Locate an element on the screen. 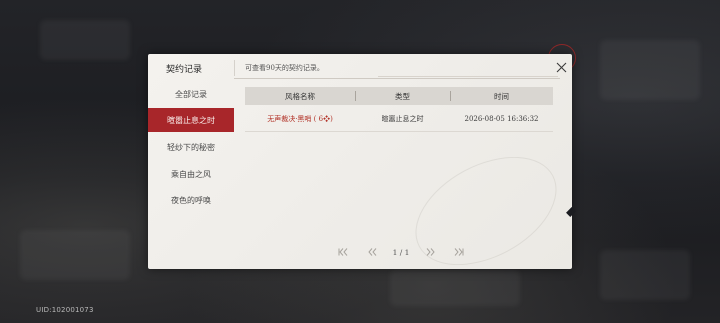 The height and width of the screenshot is (323, 720). uid-label: UID:102001073 is located at coordinates (65, 310).